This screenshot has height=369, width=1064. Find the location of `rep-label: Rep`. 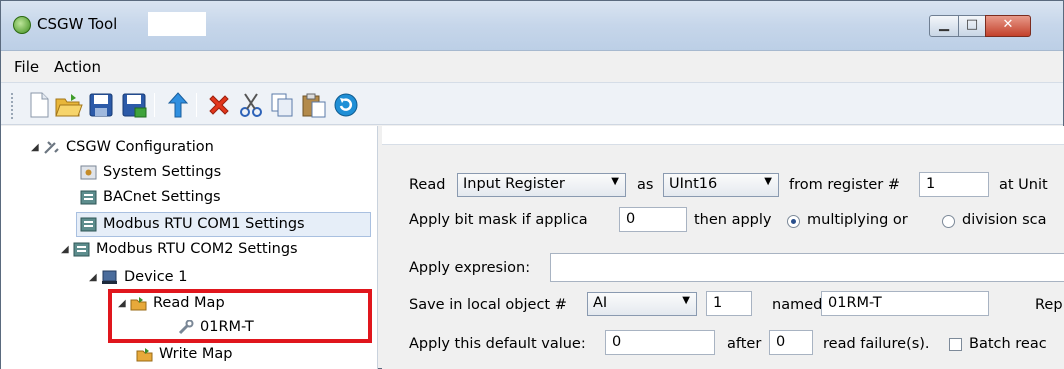

rep-label: Rep is located at coordinates (1049, 305).